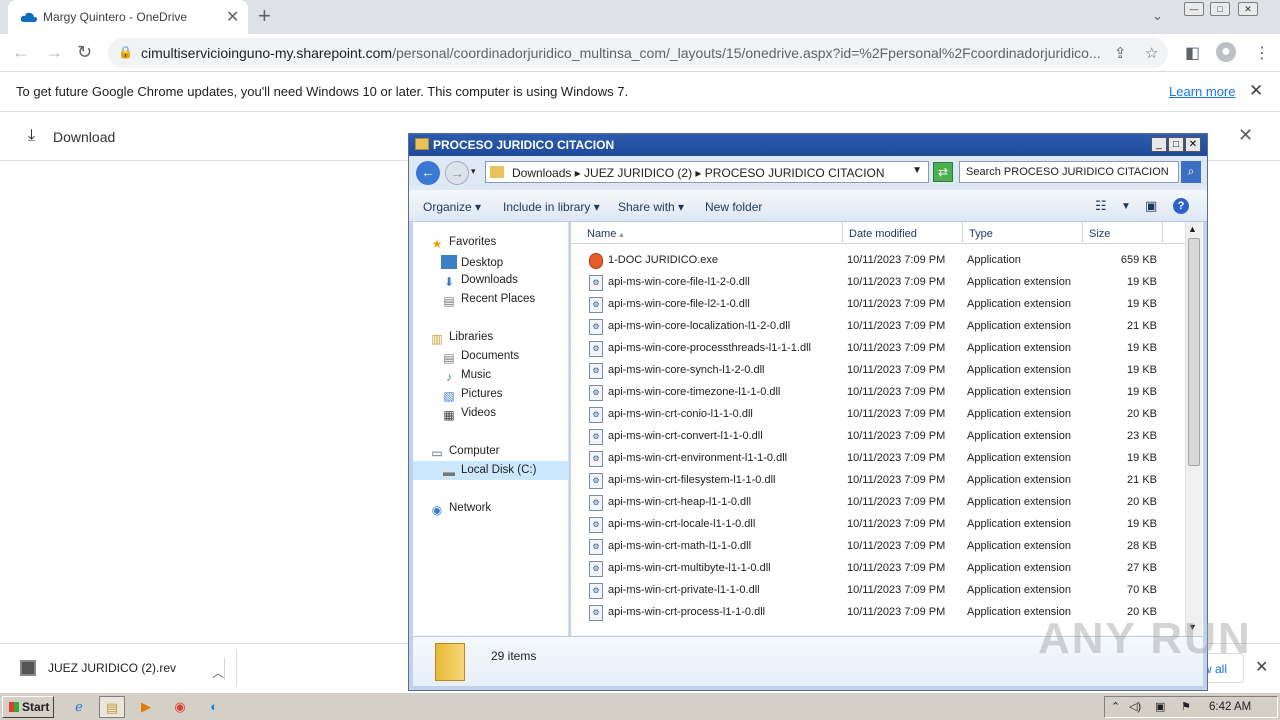  Describe the element at coordinates (1192, 229) in the screenshot. I see `scroll-up-icon: ▲` at that location.